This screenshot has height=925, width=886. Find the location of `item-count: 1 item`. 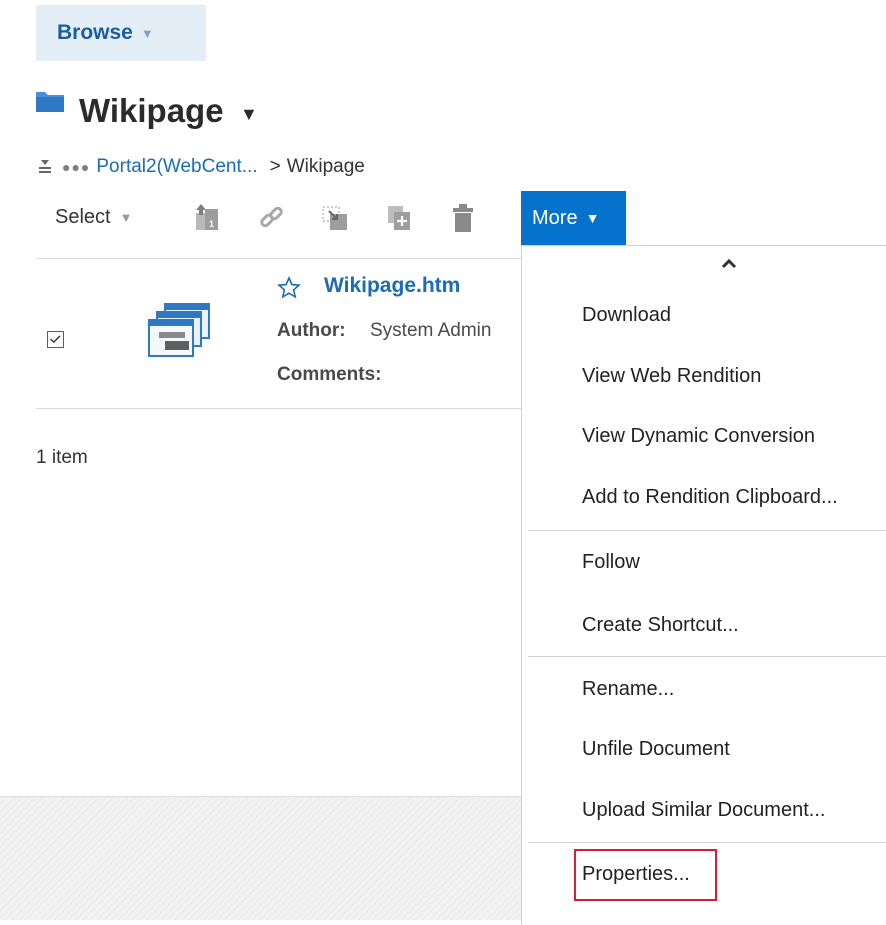

item-count: 1 item is located at coordinates (62, 457).